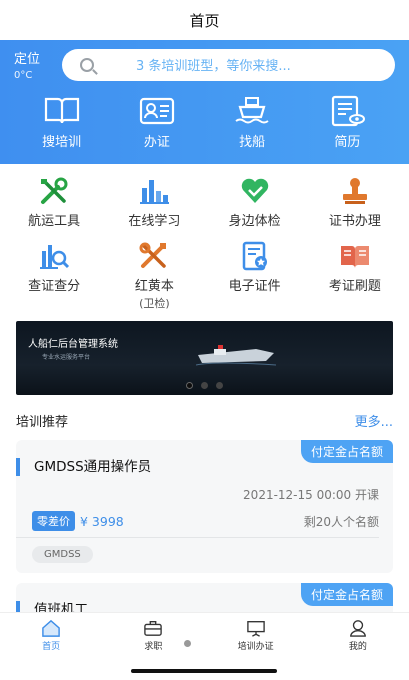 Image resolution: width=409 pixels, height=680 pixels. I want to click on stamp-icon, so click(354, 191).